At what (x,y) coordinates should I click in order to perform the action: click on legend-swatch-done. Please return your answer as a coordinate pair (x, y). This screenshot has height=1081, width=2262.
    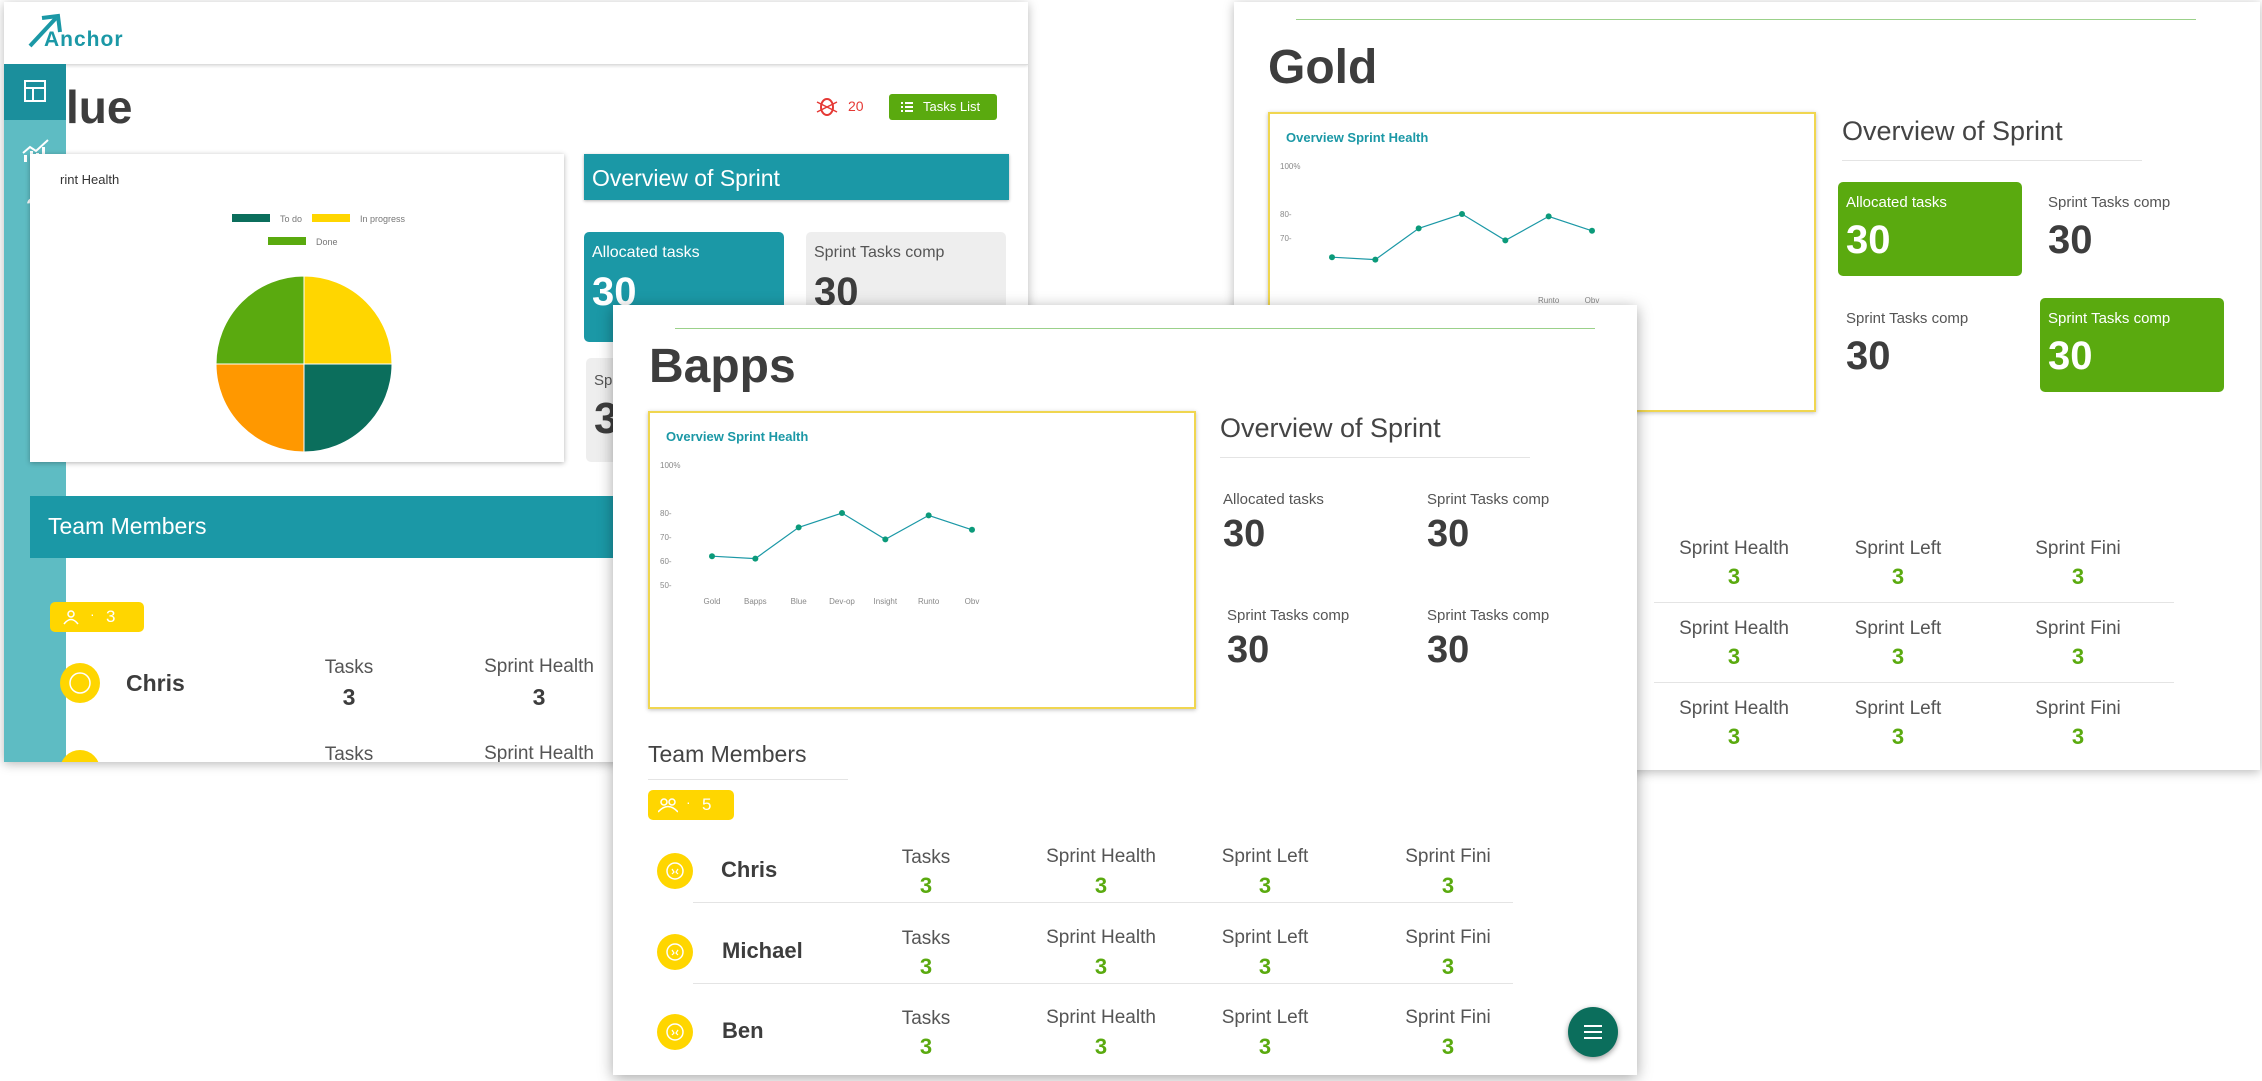
    Looking at the image, I should click on (287, 241).